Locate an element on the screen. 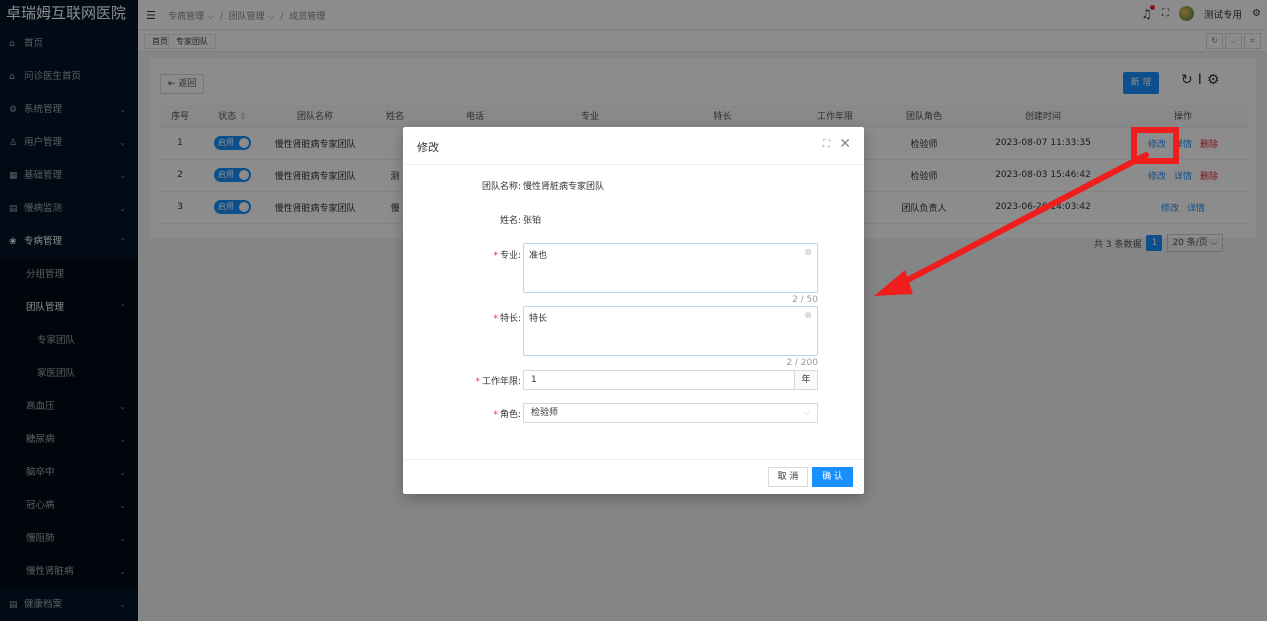 Image resolution: width=1267 pixels, height=621 pixels. specialty-textarea: 特长 ⊗ is located at coordinates (670, 331).